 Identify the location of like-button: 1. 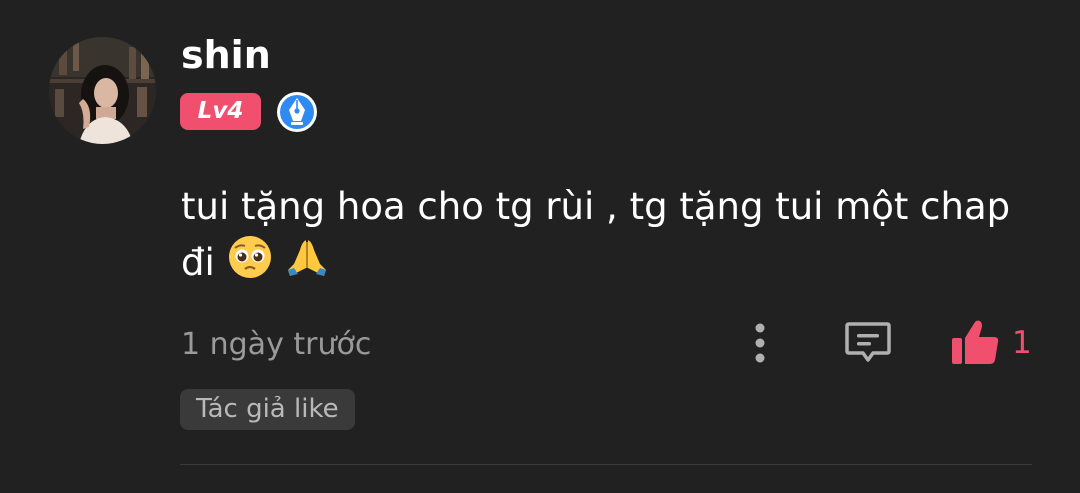
(995, 343).